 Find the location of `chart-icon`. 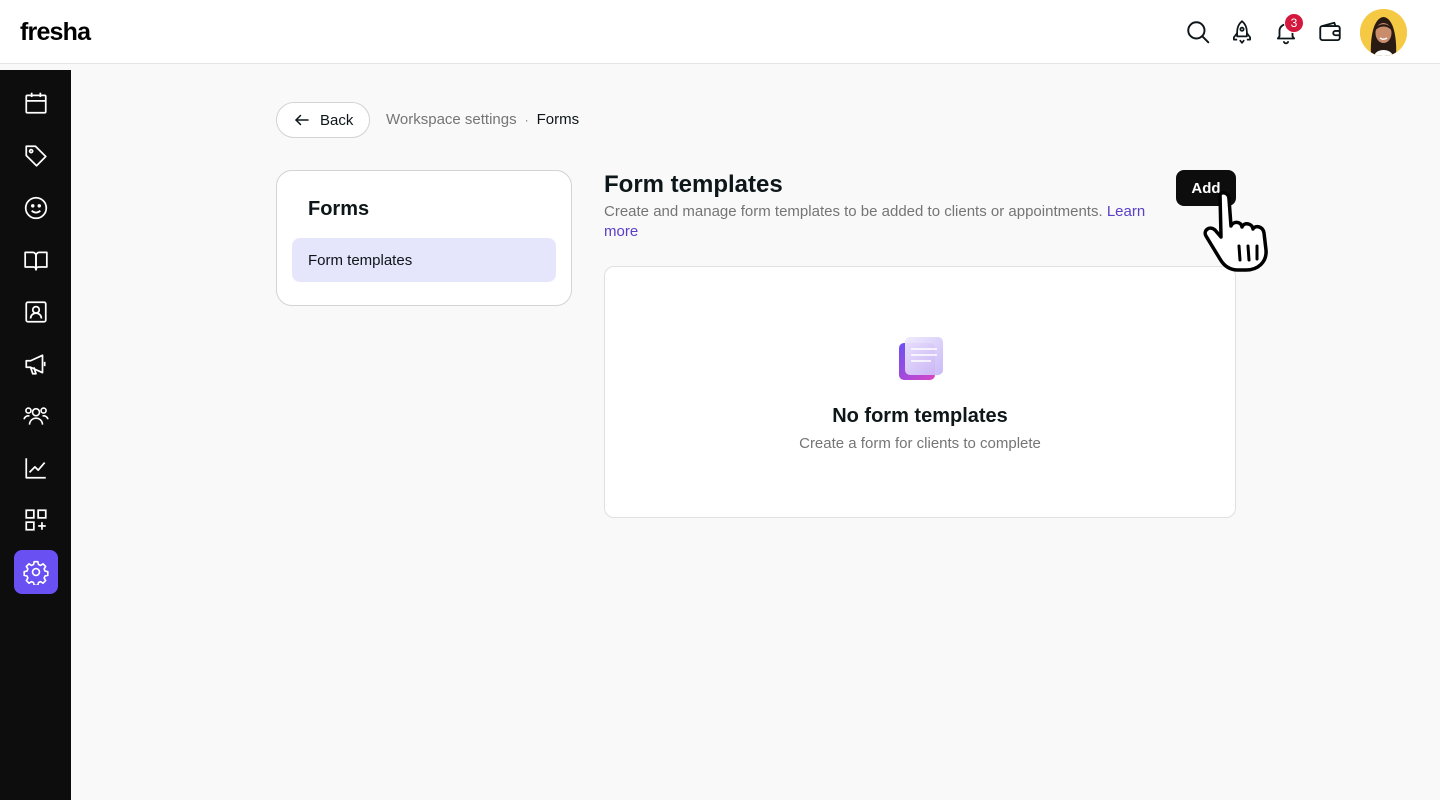

chart-icon is located at coordinates (35, 468).